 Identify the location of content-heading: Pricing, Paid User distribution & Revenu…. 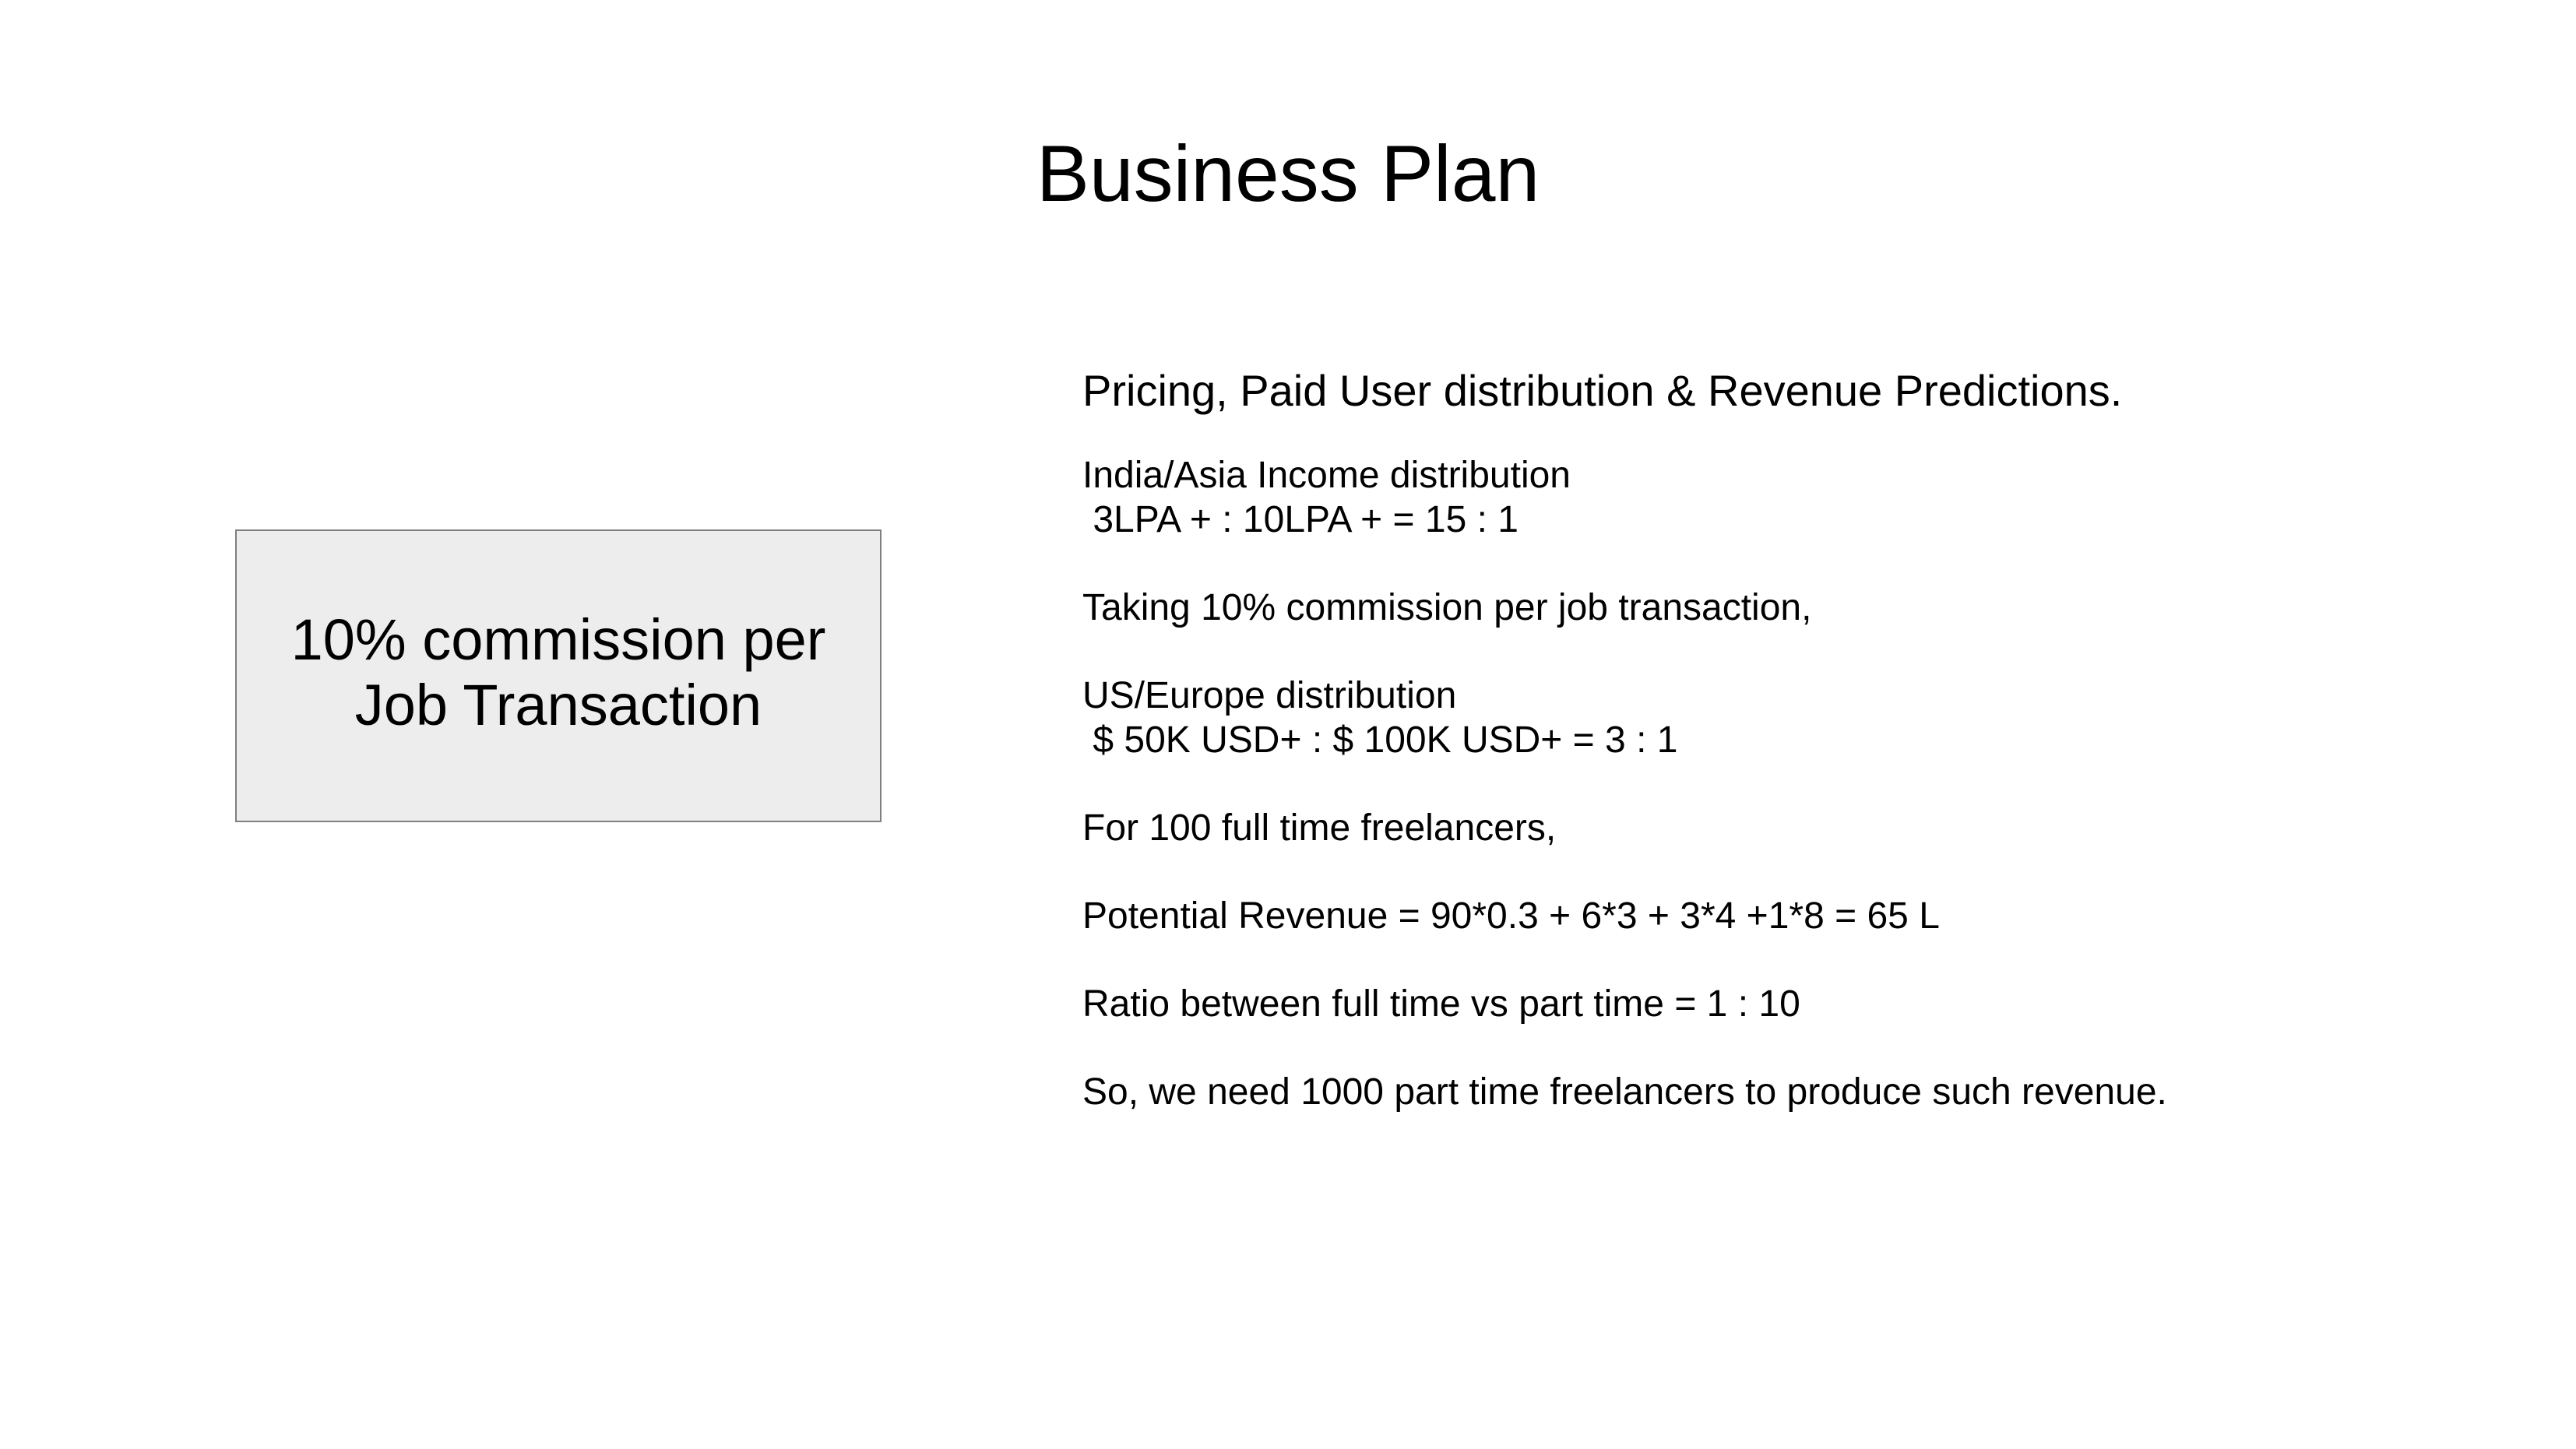
(1602, 391).